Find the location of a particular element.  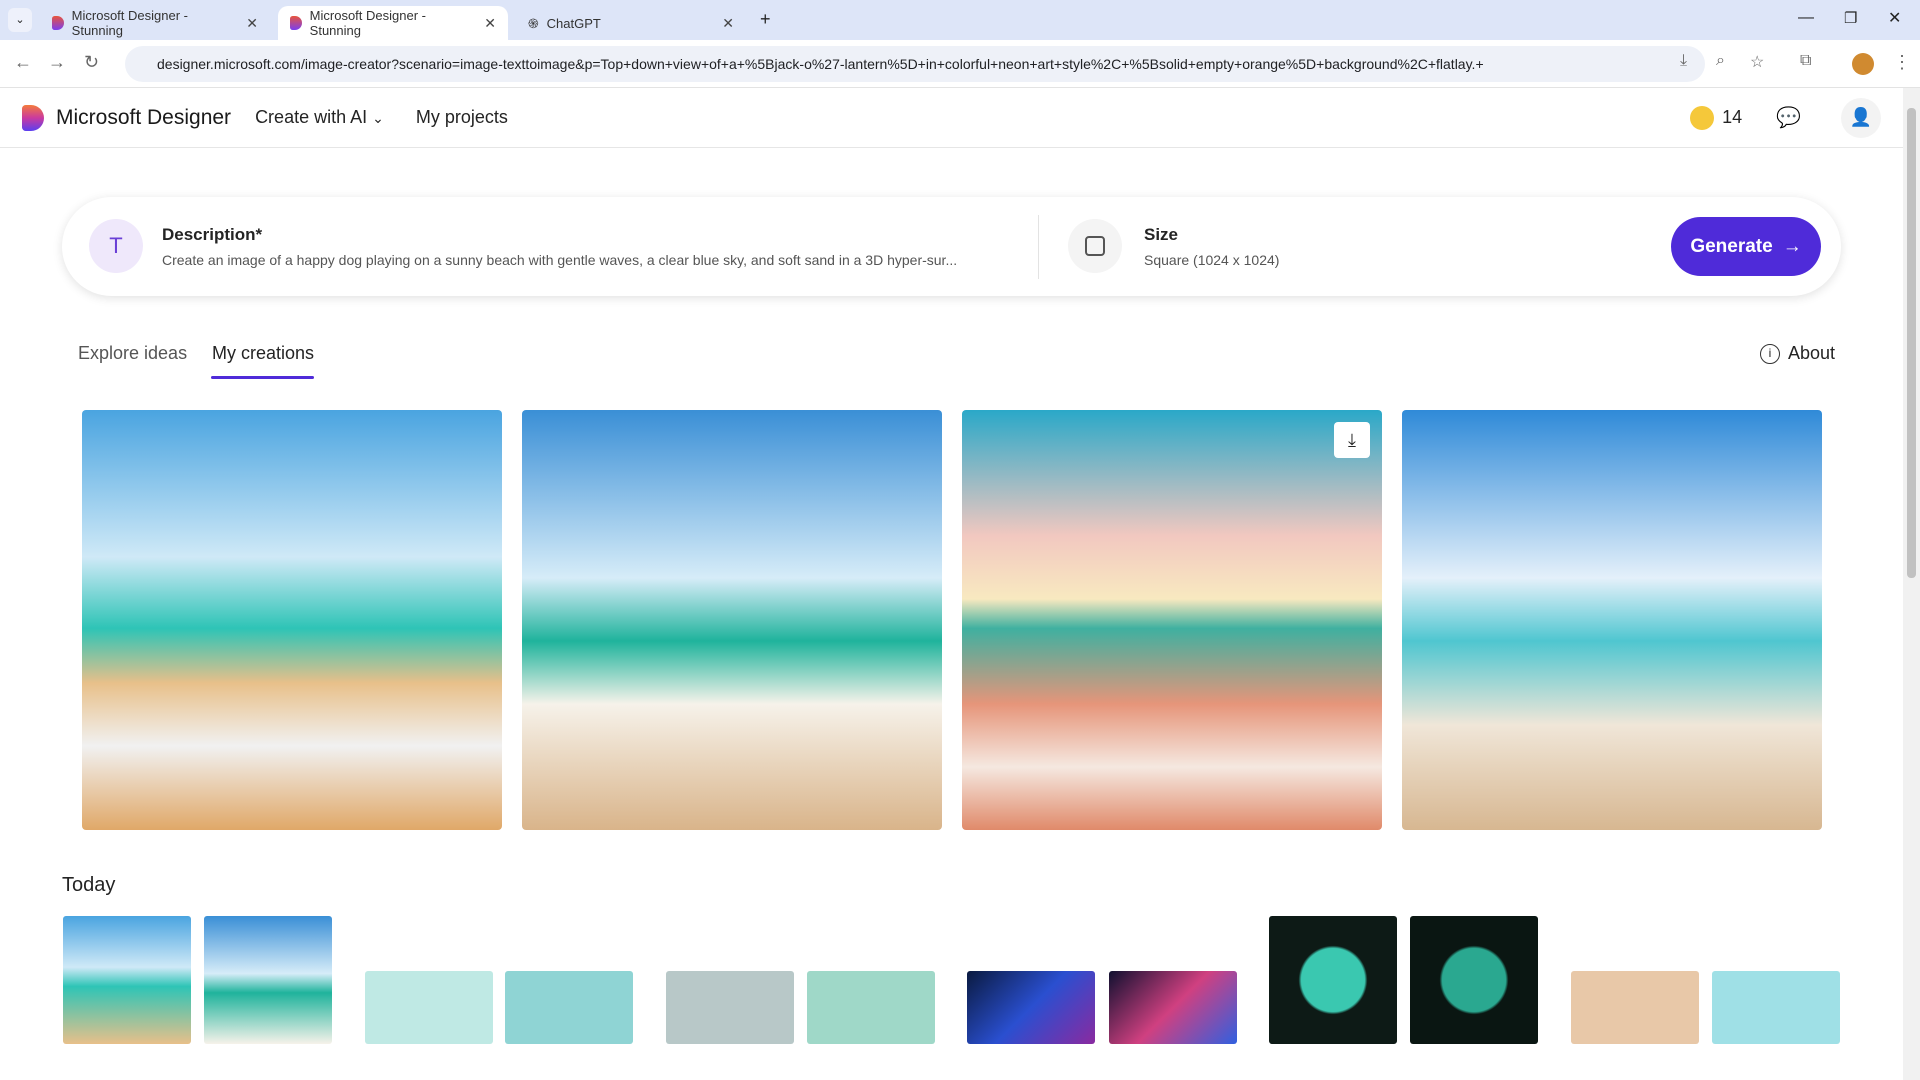

account-icon: 👤 is located at coordinates (1861, 117).